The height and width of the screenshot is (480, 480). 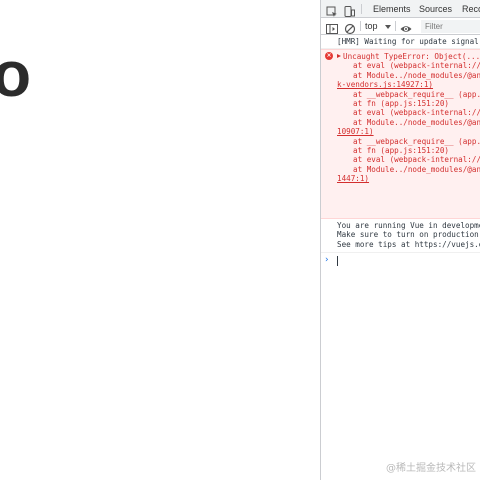 What do you see at coordinates (353, 178) in the screenshot?
I see `stack-frame-source-link: 1447:1)` at bounding box center [353, 178].